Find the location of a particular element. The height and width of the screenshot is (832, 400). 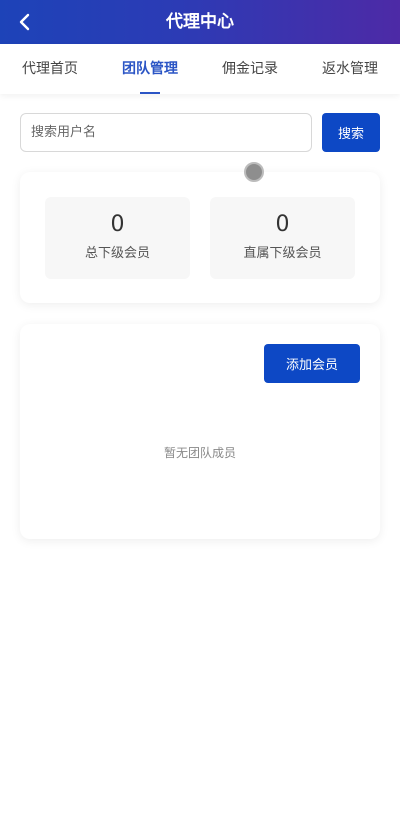

add-member-button: 添加会员 is located at coordinates (312, 363).